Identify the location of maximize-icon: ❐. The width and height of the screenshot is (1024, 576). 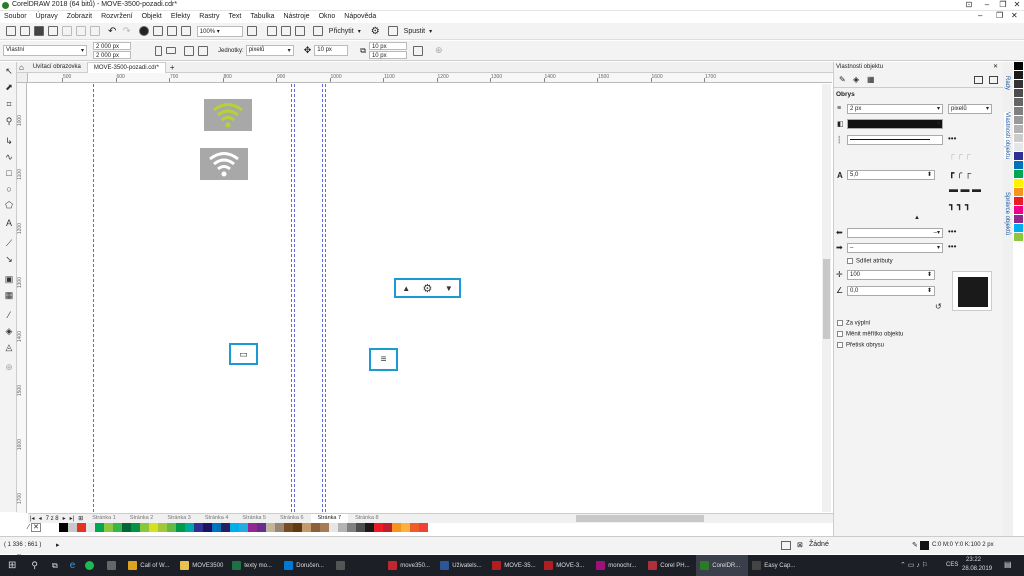
(1003, 5).